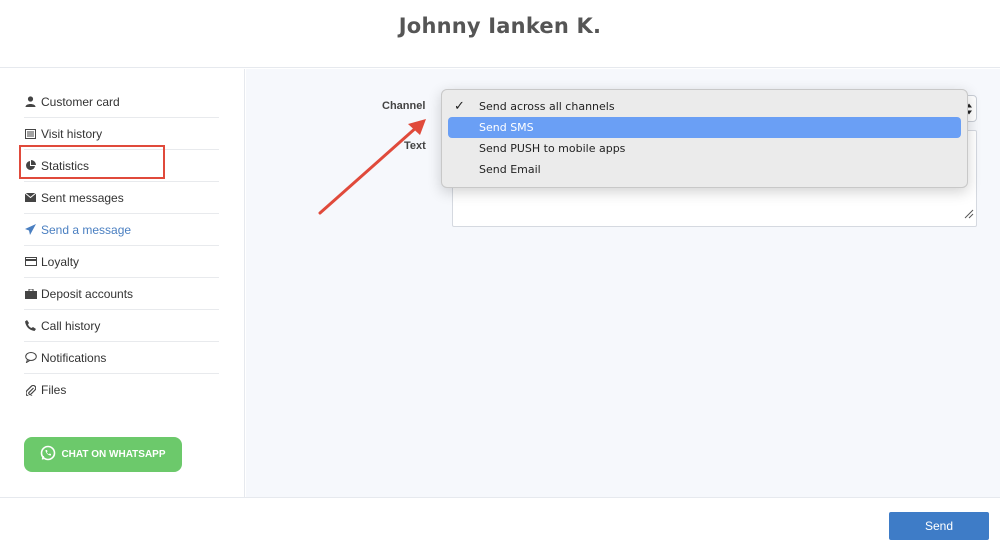 The width and height of the screenshot is (1000, 548). I want to click on sidebar-item-visit-history: Visit history, so click(121, 134).